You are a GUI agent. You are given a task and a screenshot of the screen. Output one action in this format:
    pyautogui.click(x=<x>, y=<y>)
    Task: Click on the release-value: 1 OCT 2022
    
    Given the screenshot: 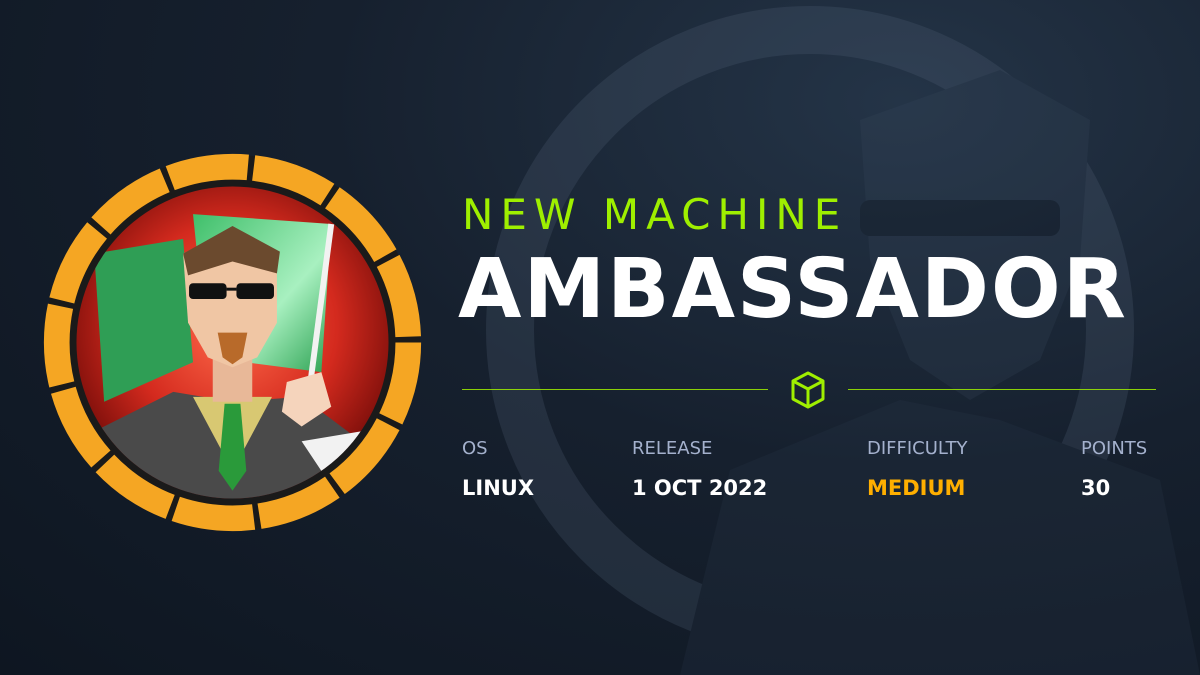 What is the action you would take?
    pyautogui.click(x=700, y=488)
    